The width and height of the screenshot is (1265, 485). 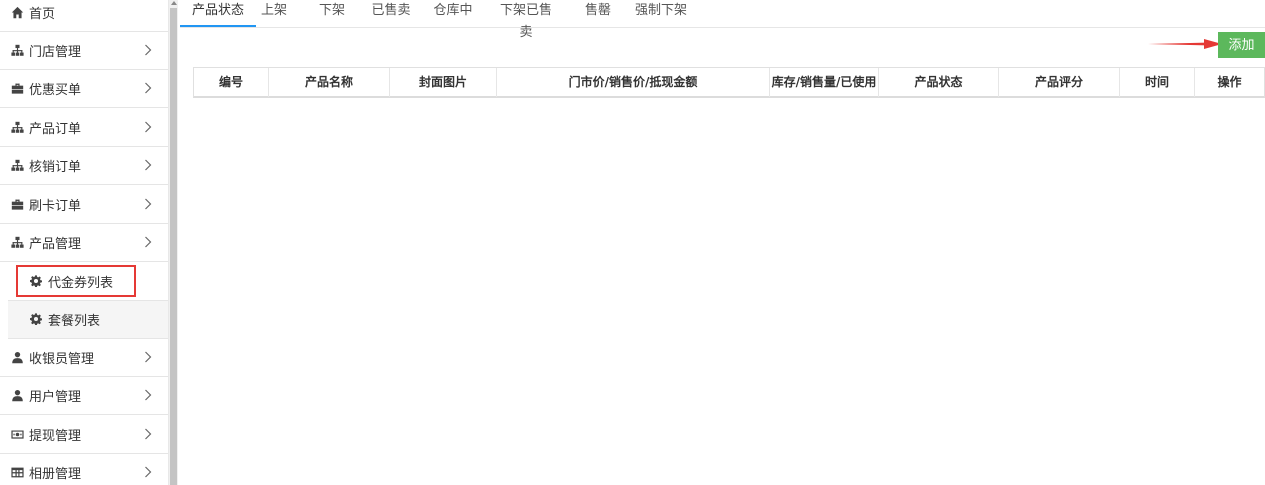 What do you see at coordinates (598, 13) in the screenshot?
I see `tab-sold-out: 售罄` at bounding box center [598, 13].